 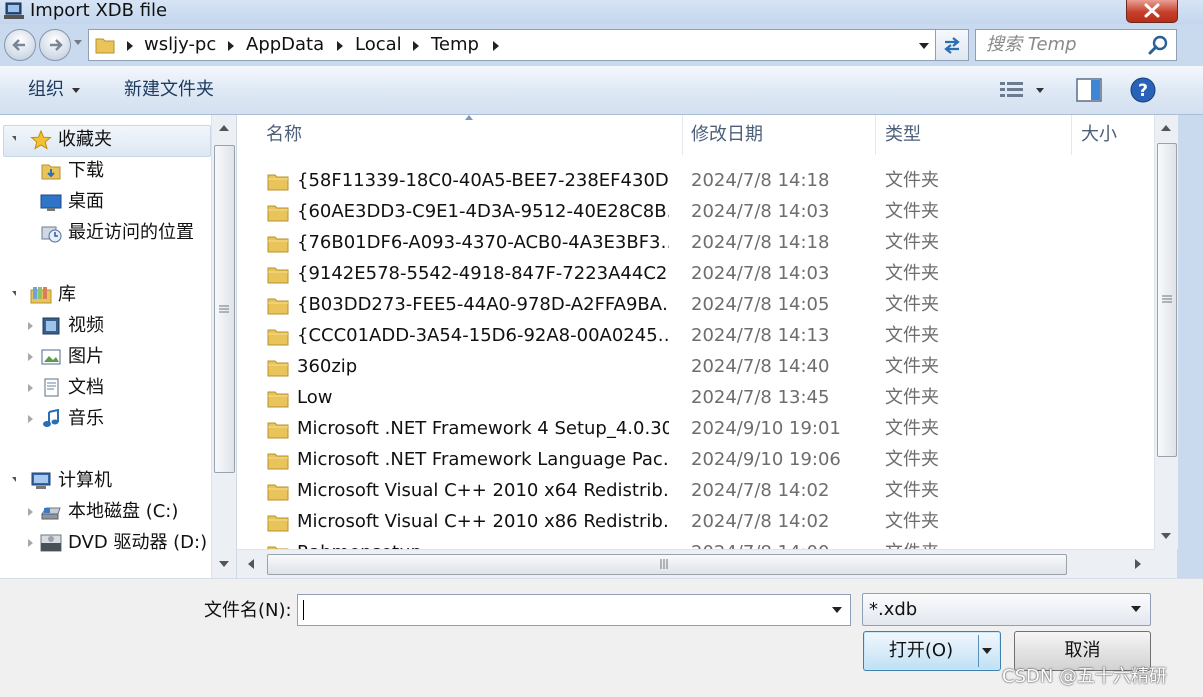 What do you see at coordinates (1006, 609) in the screenshot?
I see `filetype-select: *.xdb` at bounding box center [1006, 609].